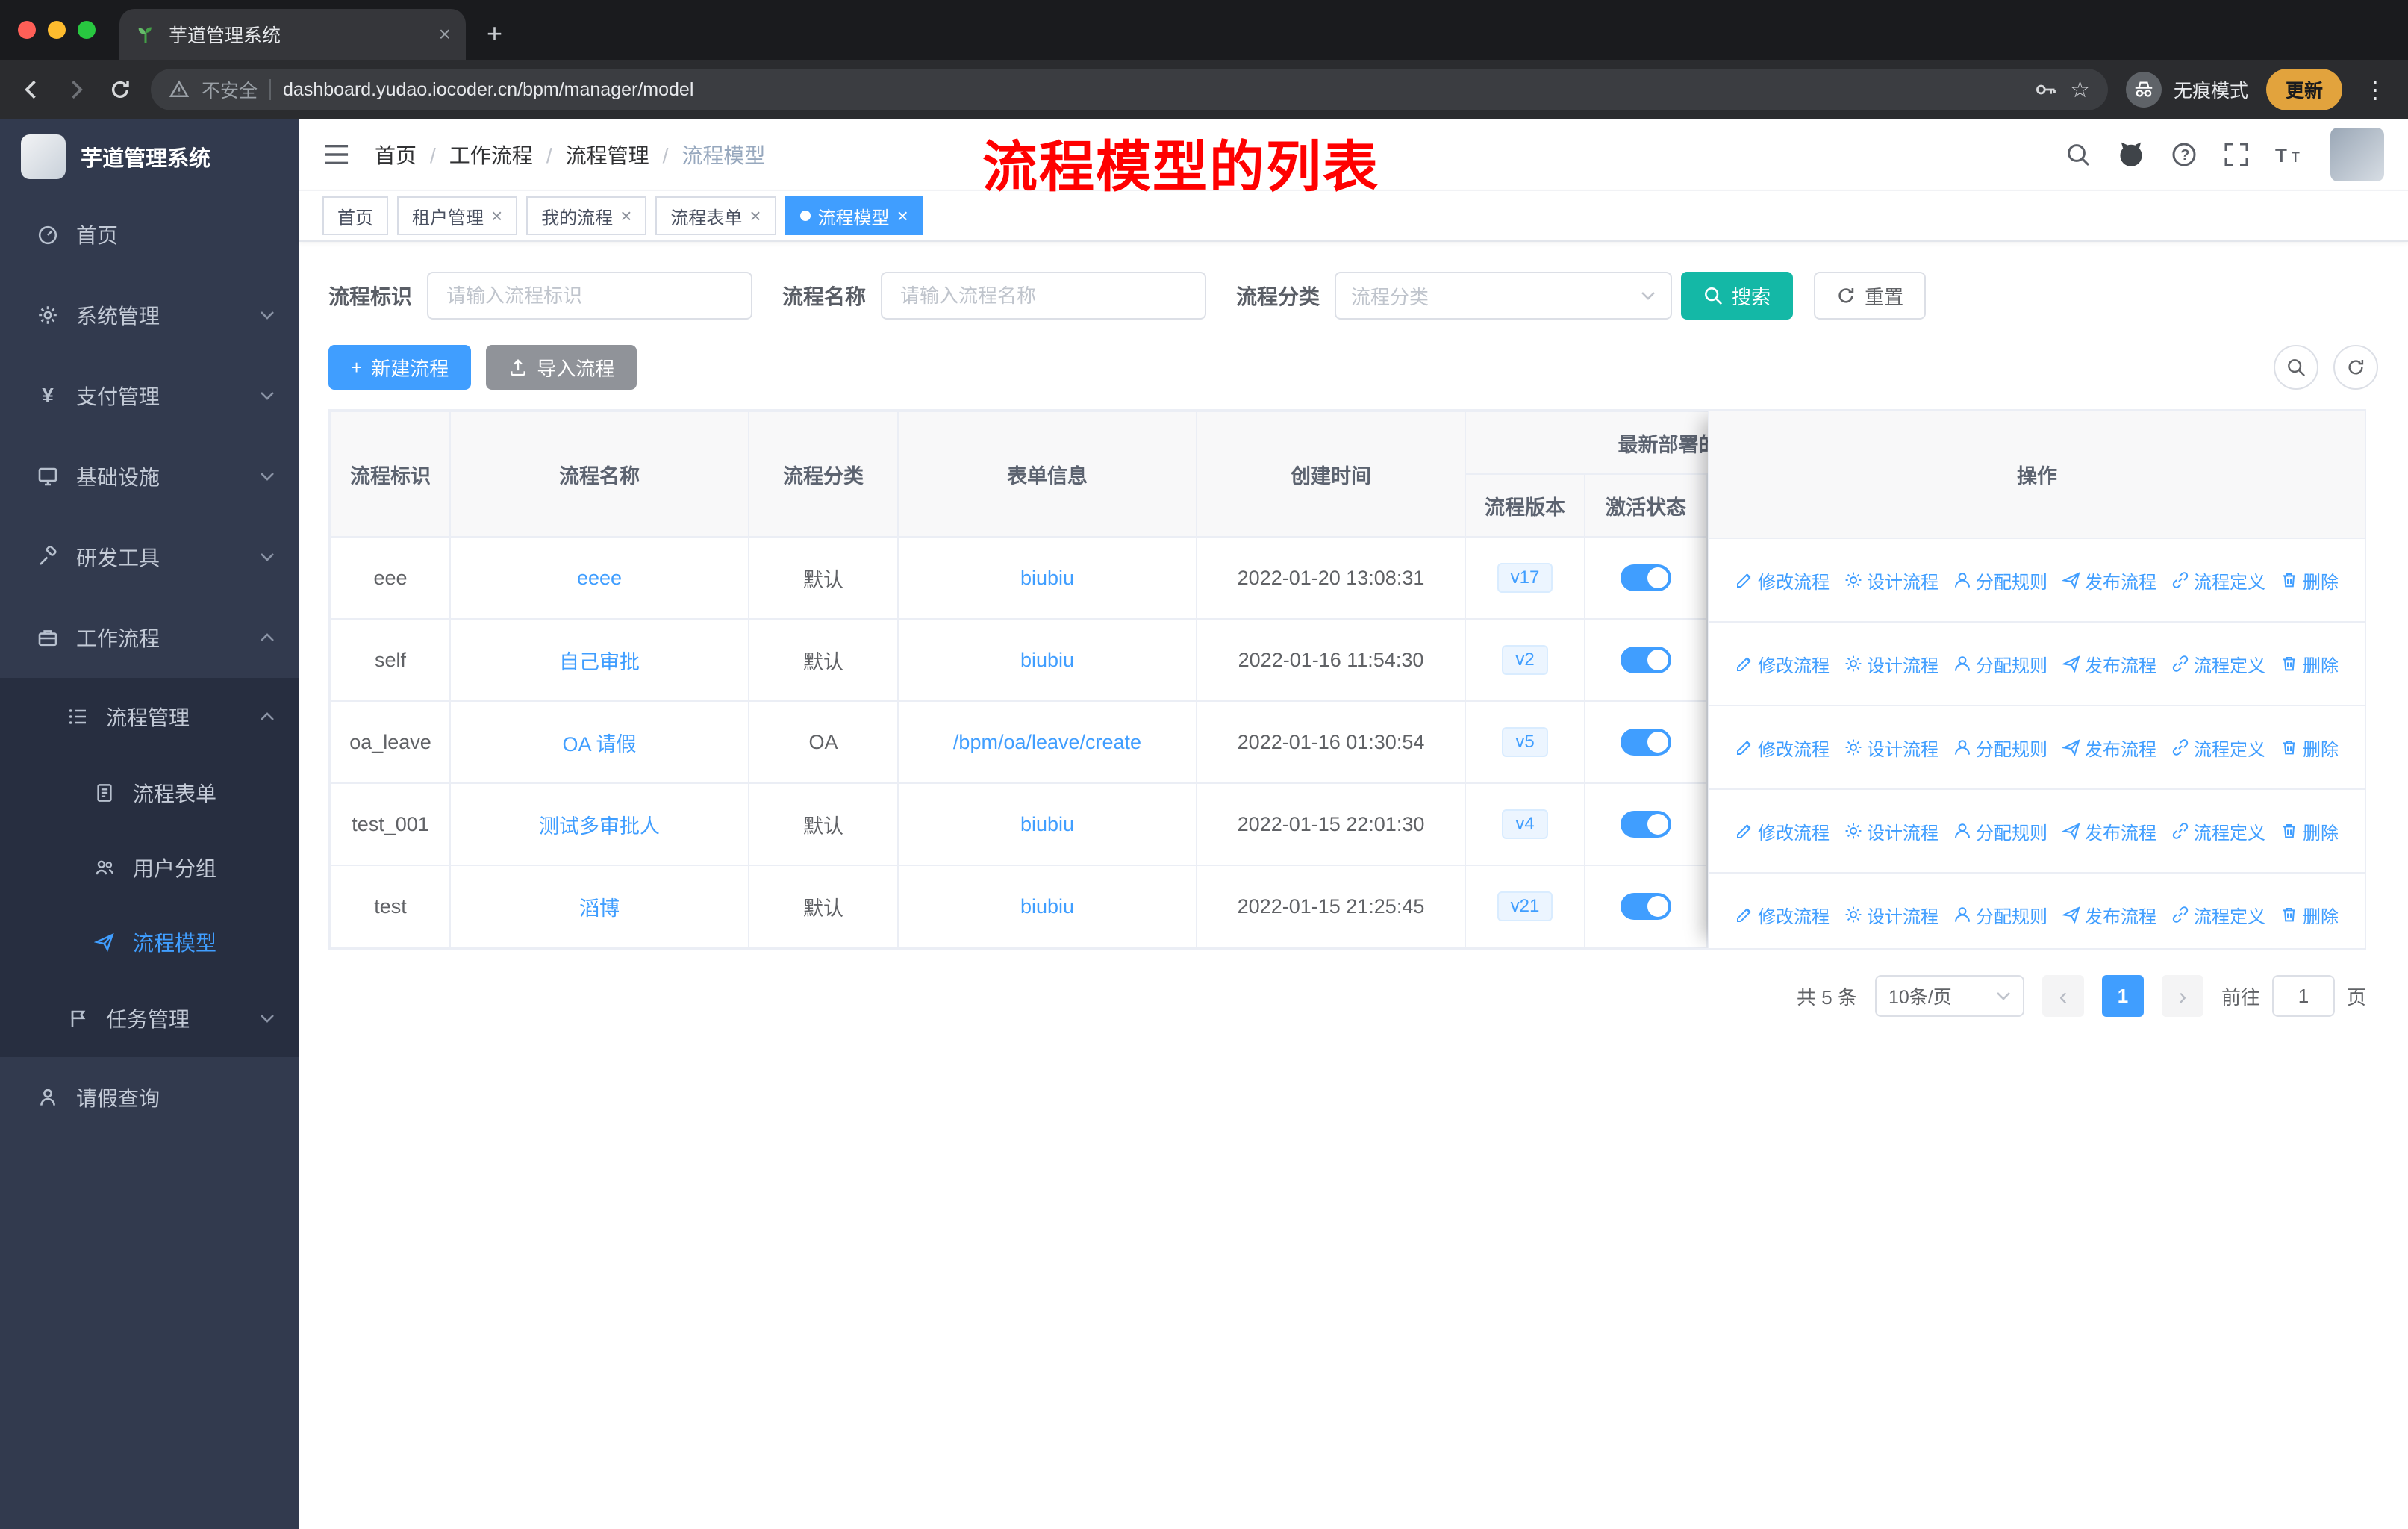  Describe the element at coordinates (149, 942) in the screenshot. I see `sidebar-item-process-model: 流程模型` at that location.